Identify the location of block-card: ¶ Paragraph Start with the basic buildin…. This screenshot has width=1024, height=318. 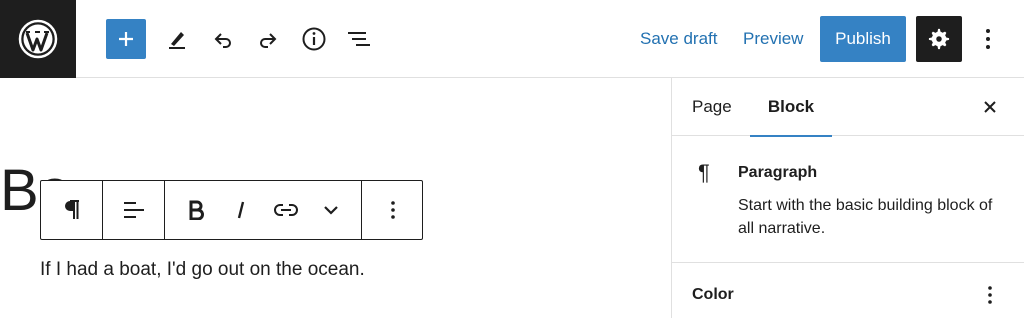
(848, 199).